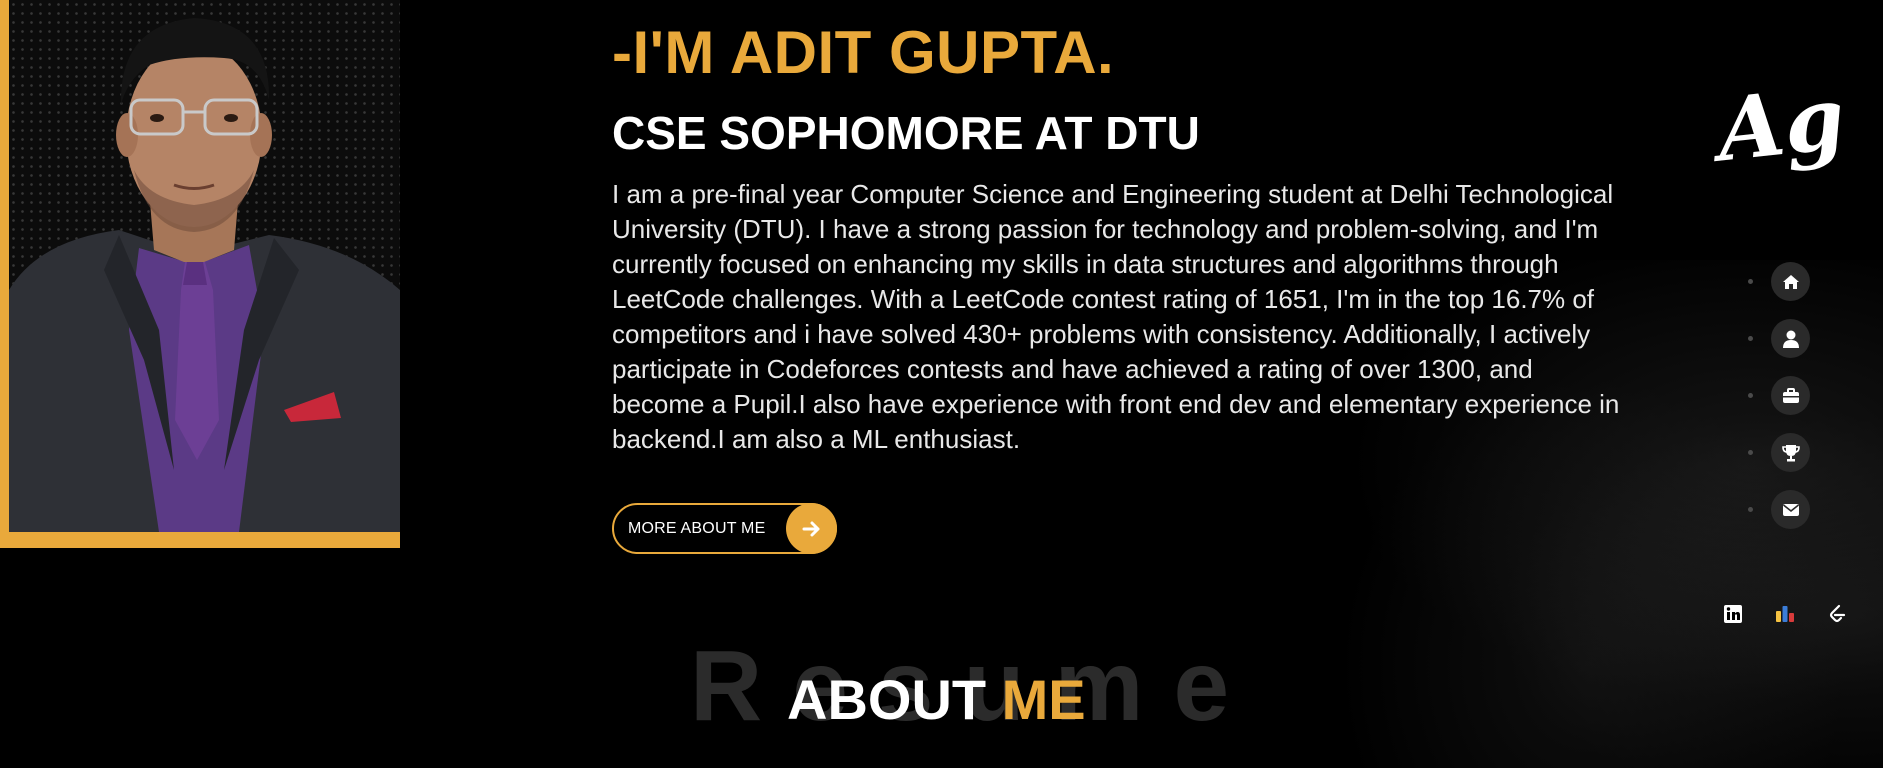 The image size is (1883, 768). What do you see at coordinates (1837, 614) in the screenshot?
I see `leetcode-icon` at bounding box center [1837, 614].